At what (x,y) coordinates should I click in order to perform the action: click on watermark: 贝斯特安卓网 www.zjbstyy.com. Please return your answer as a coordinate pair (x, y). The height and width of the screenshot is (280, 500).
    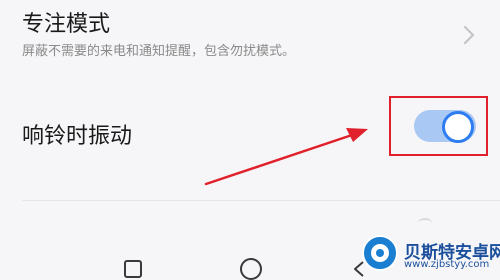
    Looking at the image, I should click on (430, 253).